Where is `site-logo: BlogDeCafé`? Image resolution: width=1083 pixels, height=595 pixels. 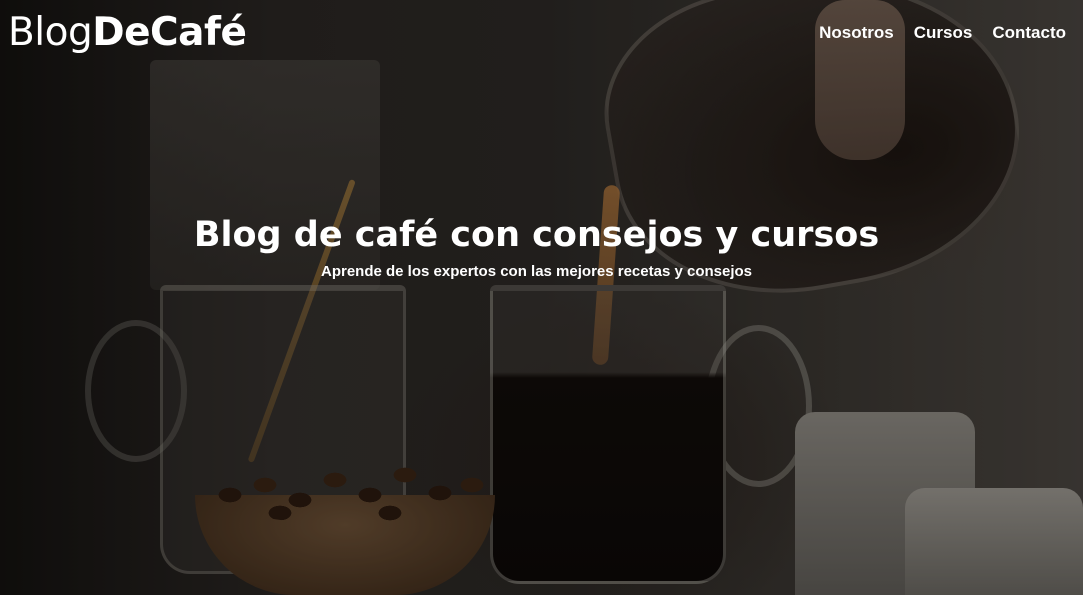
site-logo: BlogDeCafé is located at coordinates (127, 33).